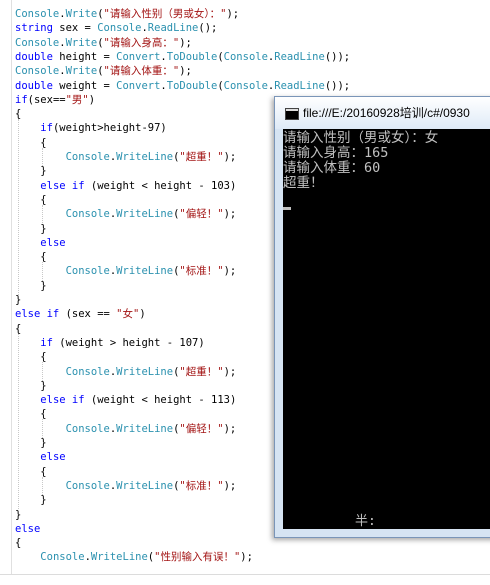  What do you see at coordinates (361, 138) in the screenshot?
I see `console-output-line: 请输入性别（男或女）：女` at bounding box center [361, 138].